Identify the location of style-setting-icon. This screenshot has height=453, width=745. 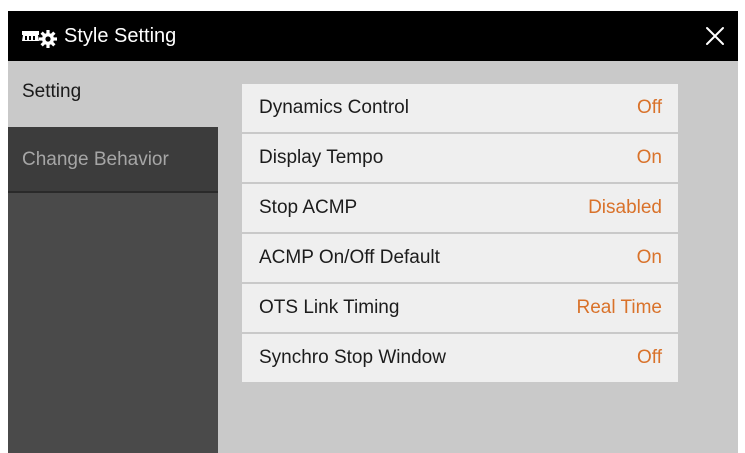
(40, 37).